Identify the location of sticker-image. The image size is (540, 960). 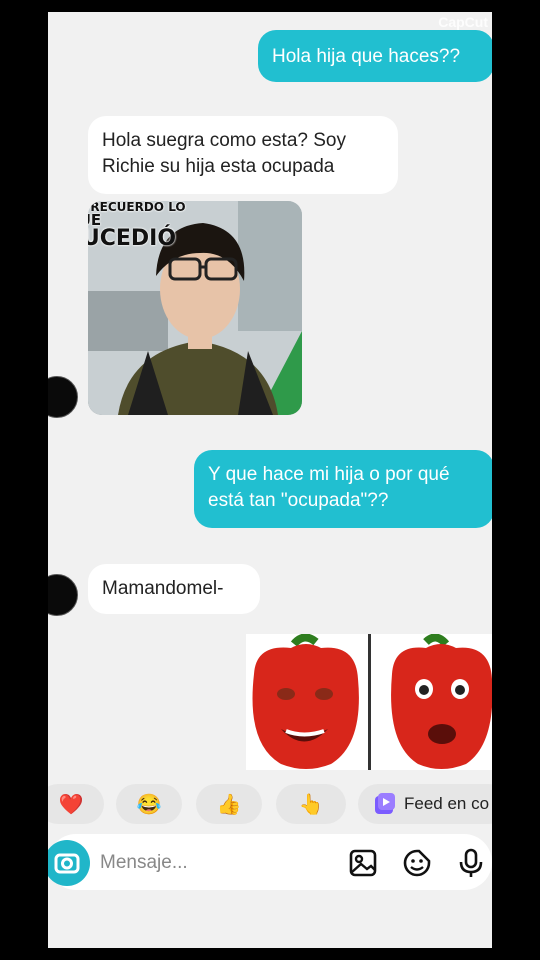
(369, 702).